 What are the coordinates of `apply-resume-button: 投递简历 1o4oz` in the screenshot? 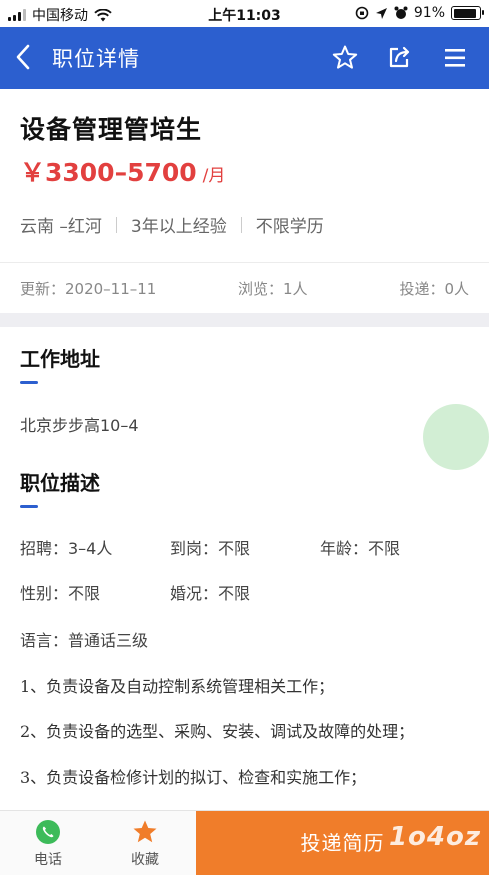 It's located at (342, 843).